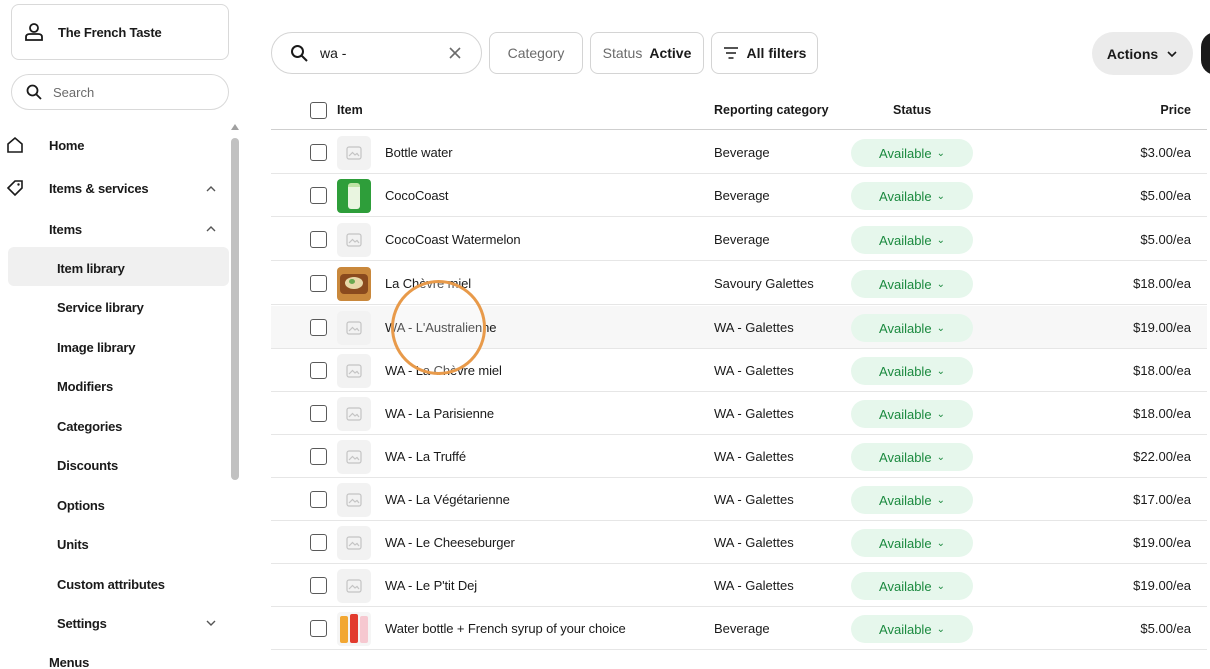  I want to click on item-name: WA - Le P'tit Dej, so click(431, 585).